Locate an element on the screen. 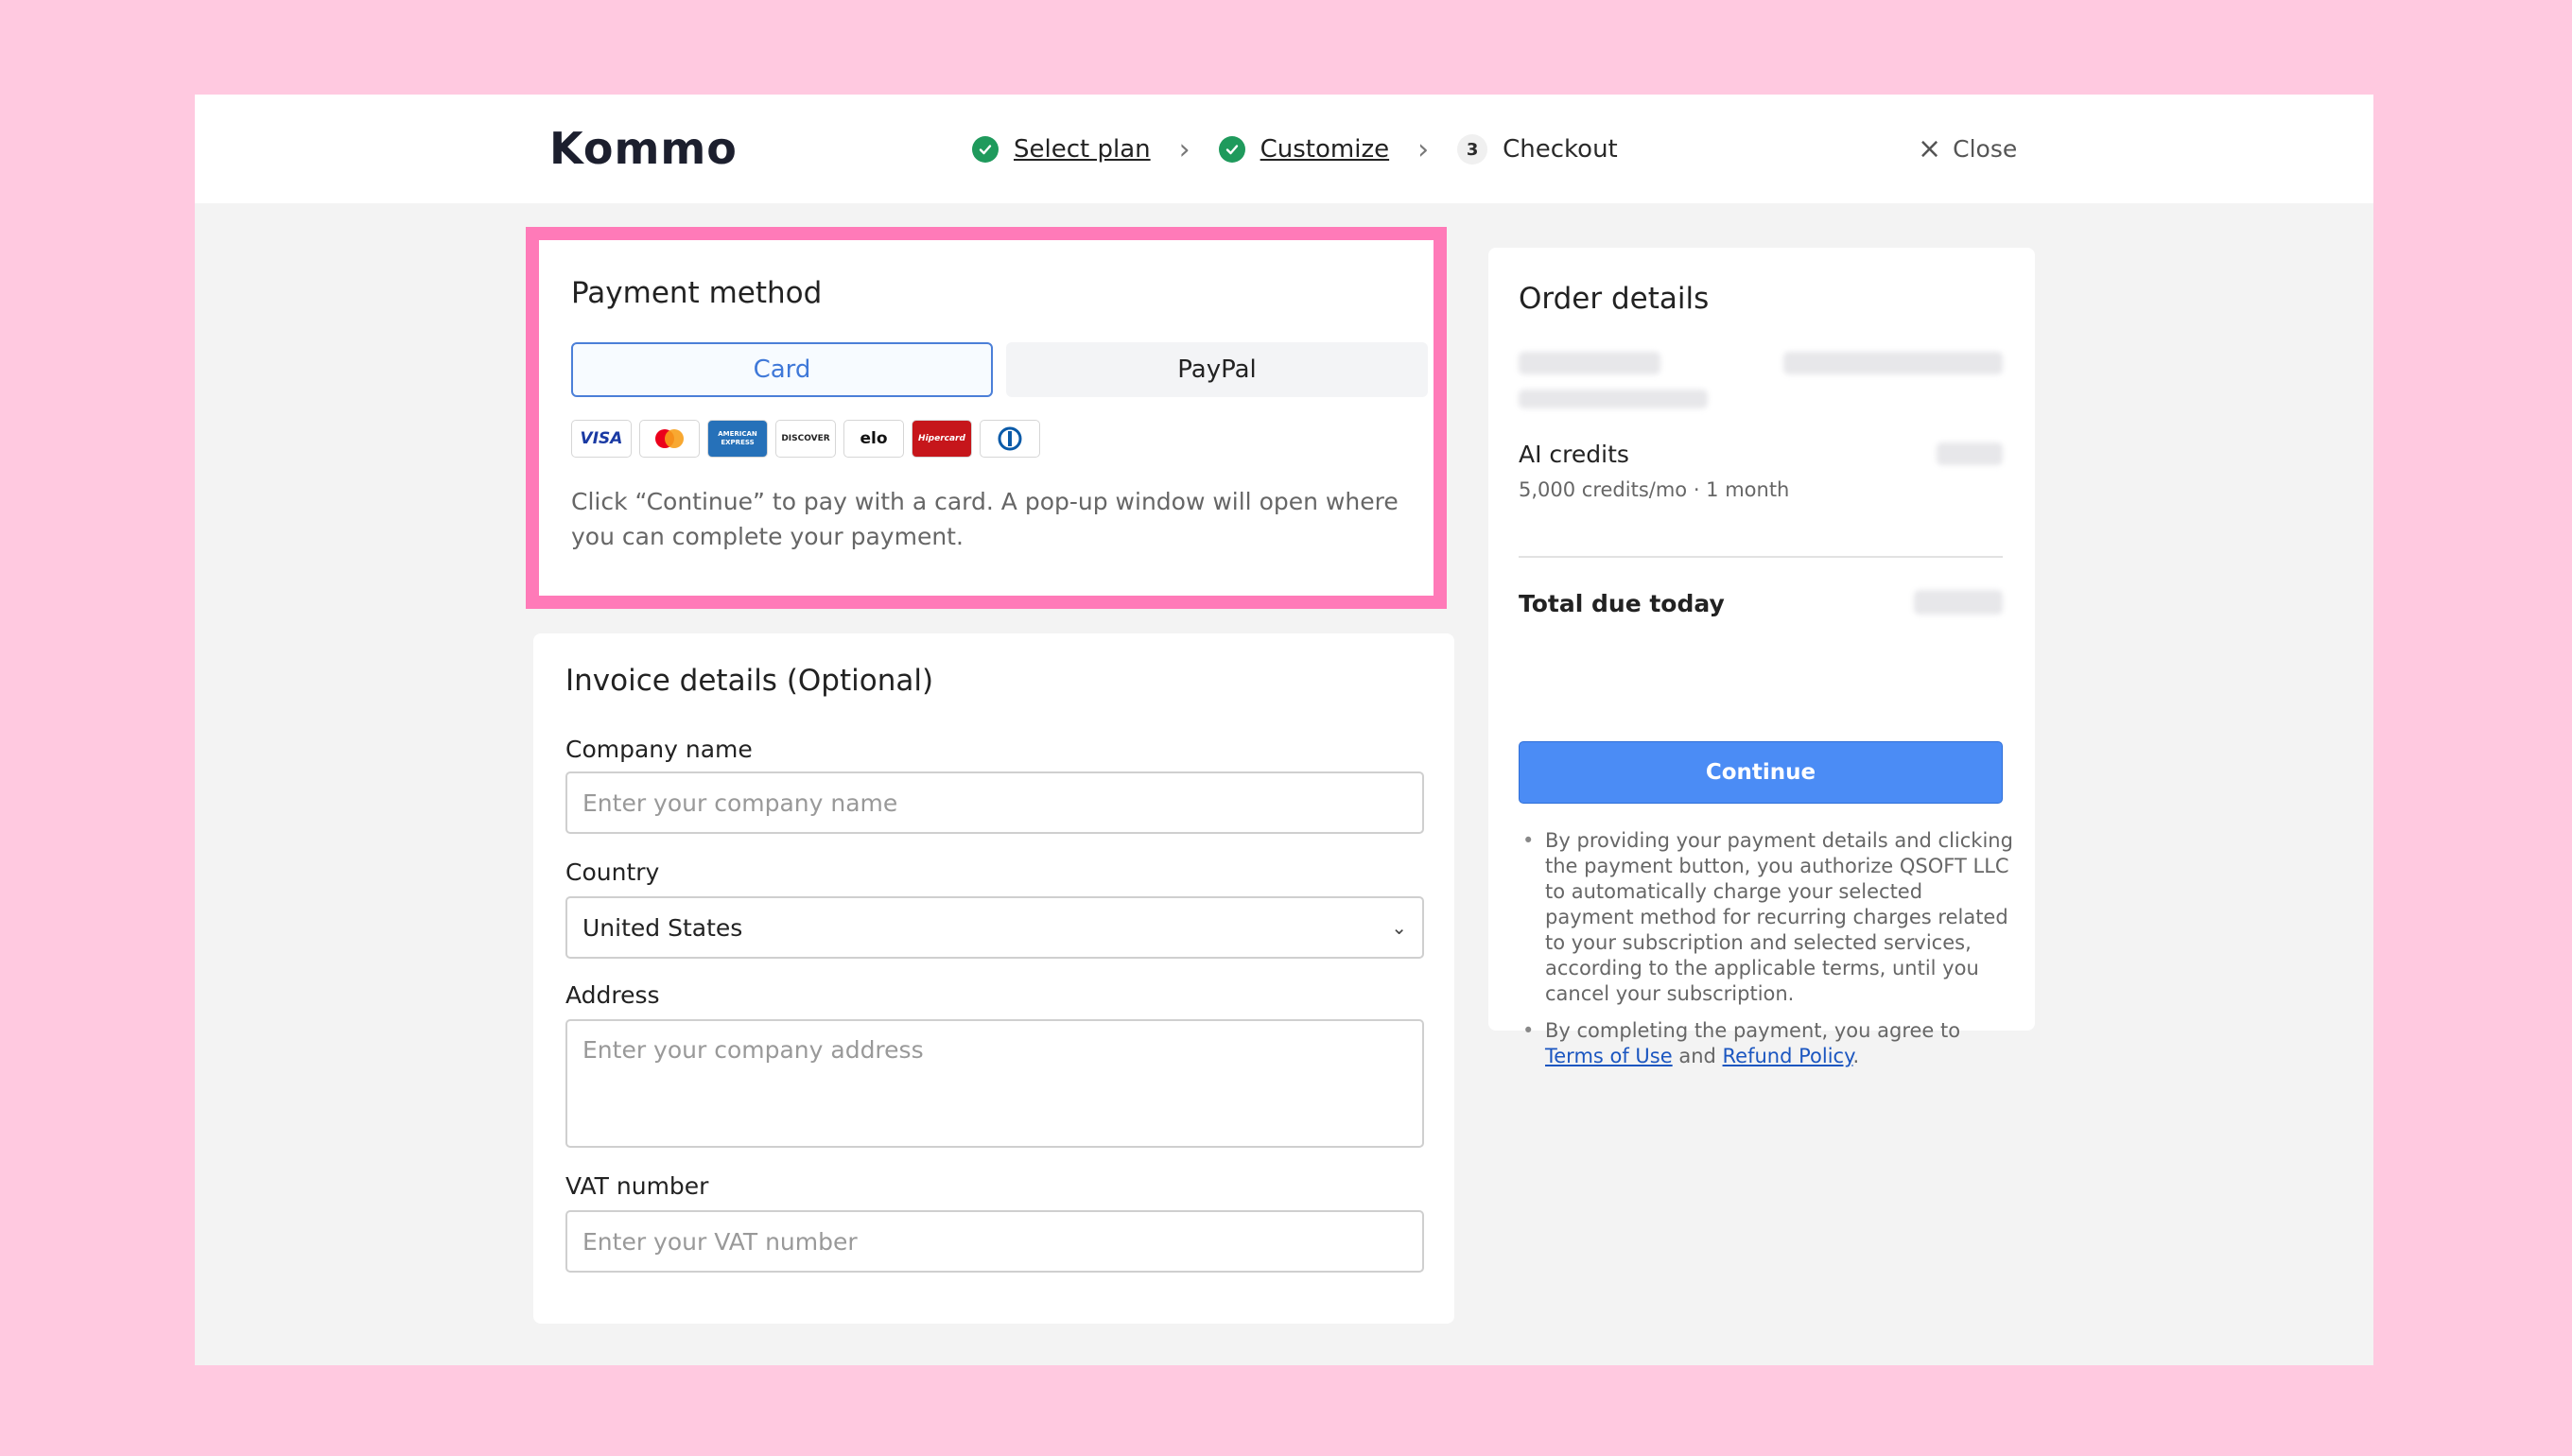  continue-button: Continue is located at coordinates (1761, 772).